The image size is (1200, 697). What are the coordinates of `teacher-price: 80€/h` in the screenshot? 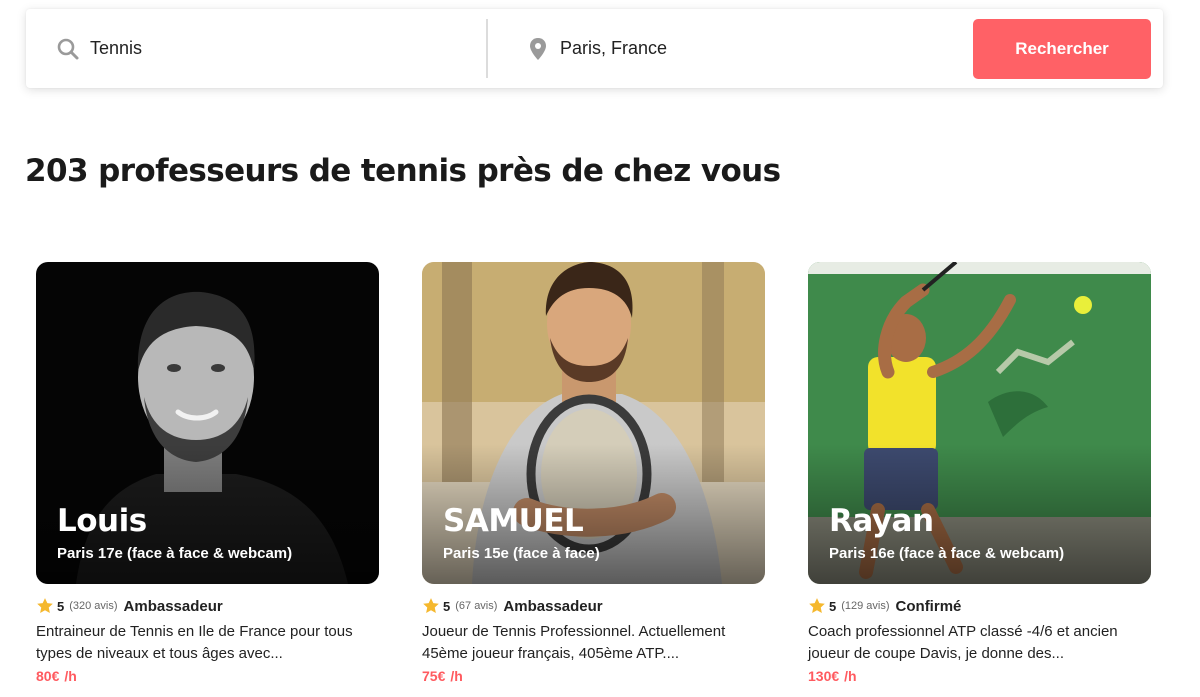 It's located at (207, 676).